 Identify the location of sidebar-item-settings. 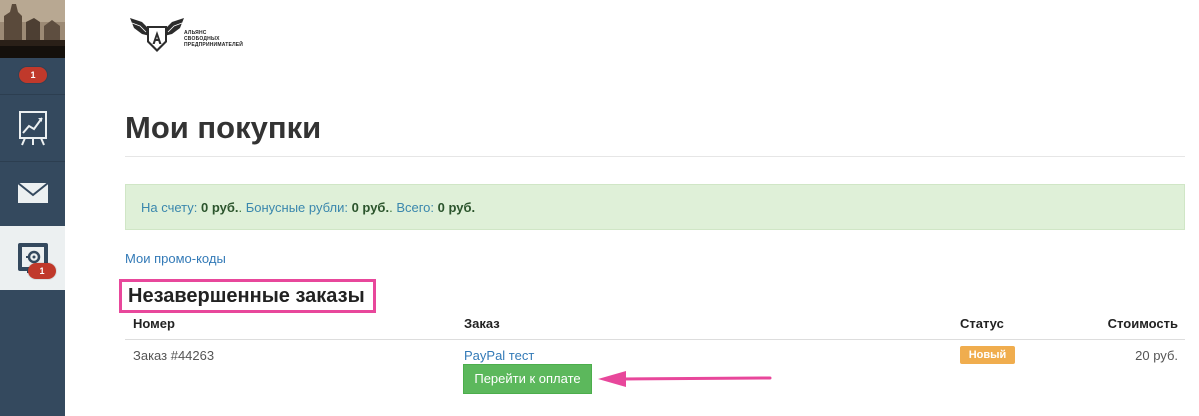
(32, 258).